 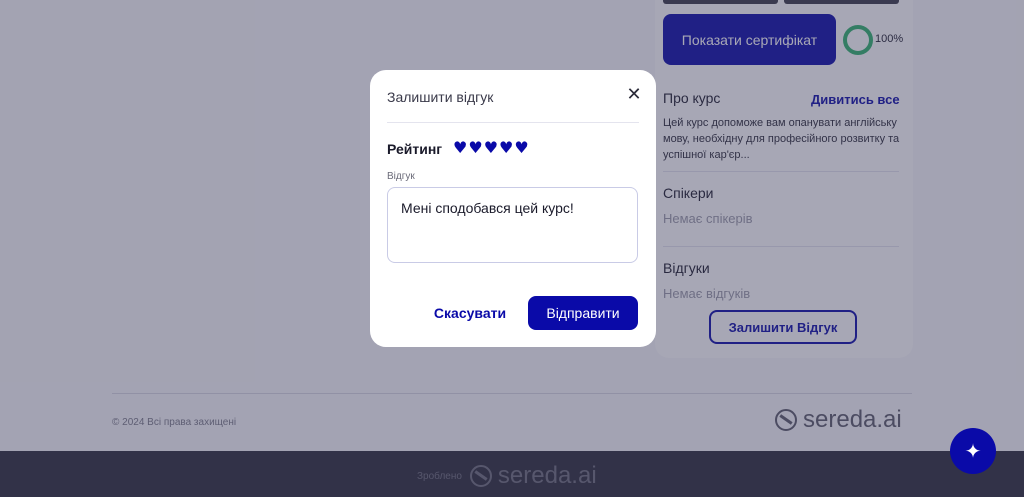 What do you see at coordinates (401, 176) in the screenshot?
I see `review-field-label: Відгук` at bounding box center [401, 176].